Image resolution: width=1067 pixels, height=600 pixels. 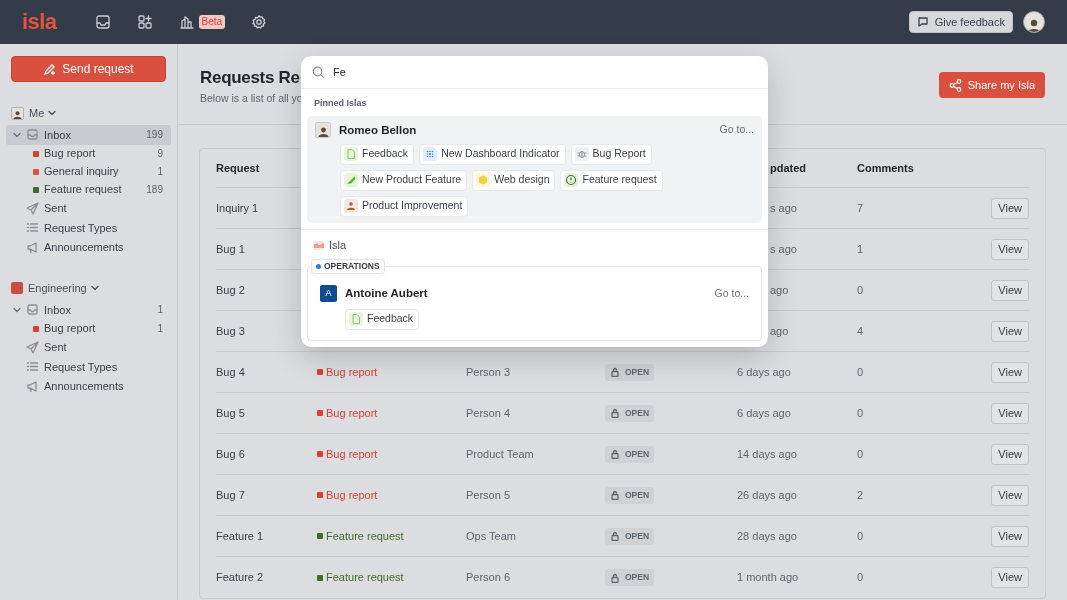 What do you see at coordinates (861, 331) in the screenshot?
I see `table-cell-text: 4` at bounding box center [861, 331].